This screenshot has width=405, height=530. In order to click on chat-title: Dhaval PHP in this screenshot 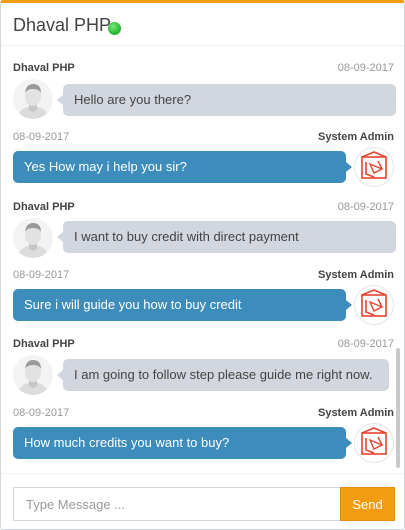, I will do `click(62, 25)`.